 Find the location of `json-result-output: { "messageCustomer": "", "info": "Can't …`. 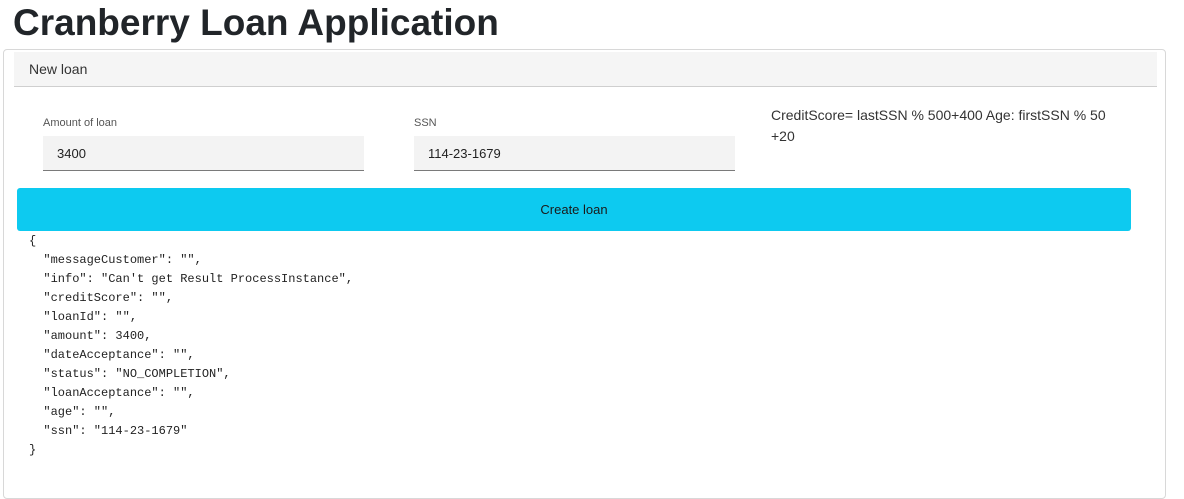

json-result-output: { "messageCustomer": "", "info": "Can't … is located at coordinates (191, 345).